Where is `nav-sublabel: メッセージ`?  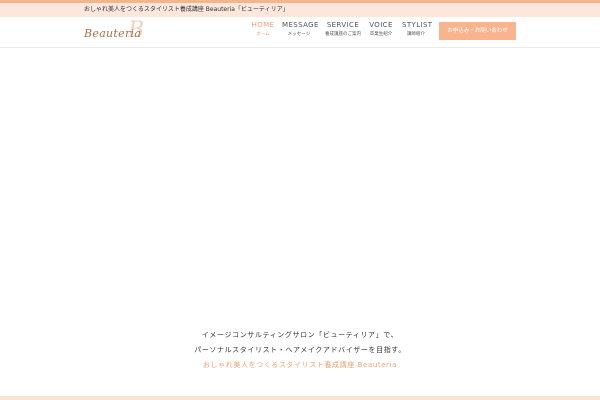 nav-sublabel: メッセージ is located at coordinates (299, 34).